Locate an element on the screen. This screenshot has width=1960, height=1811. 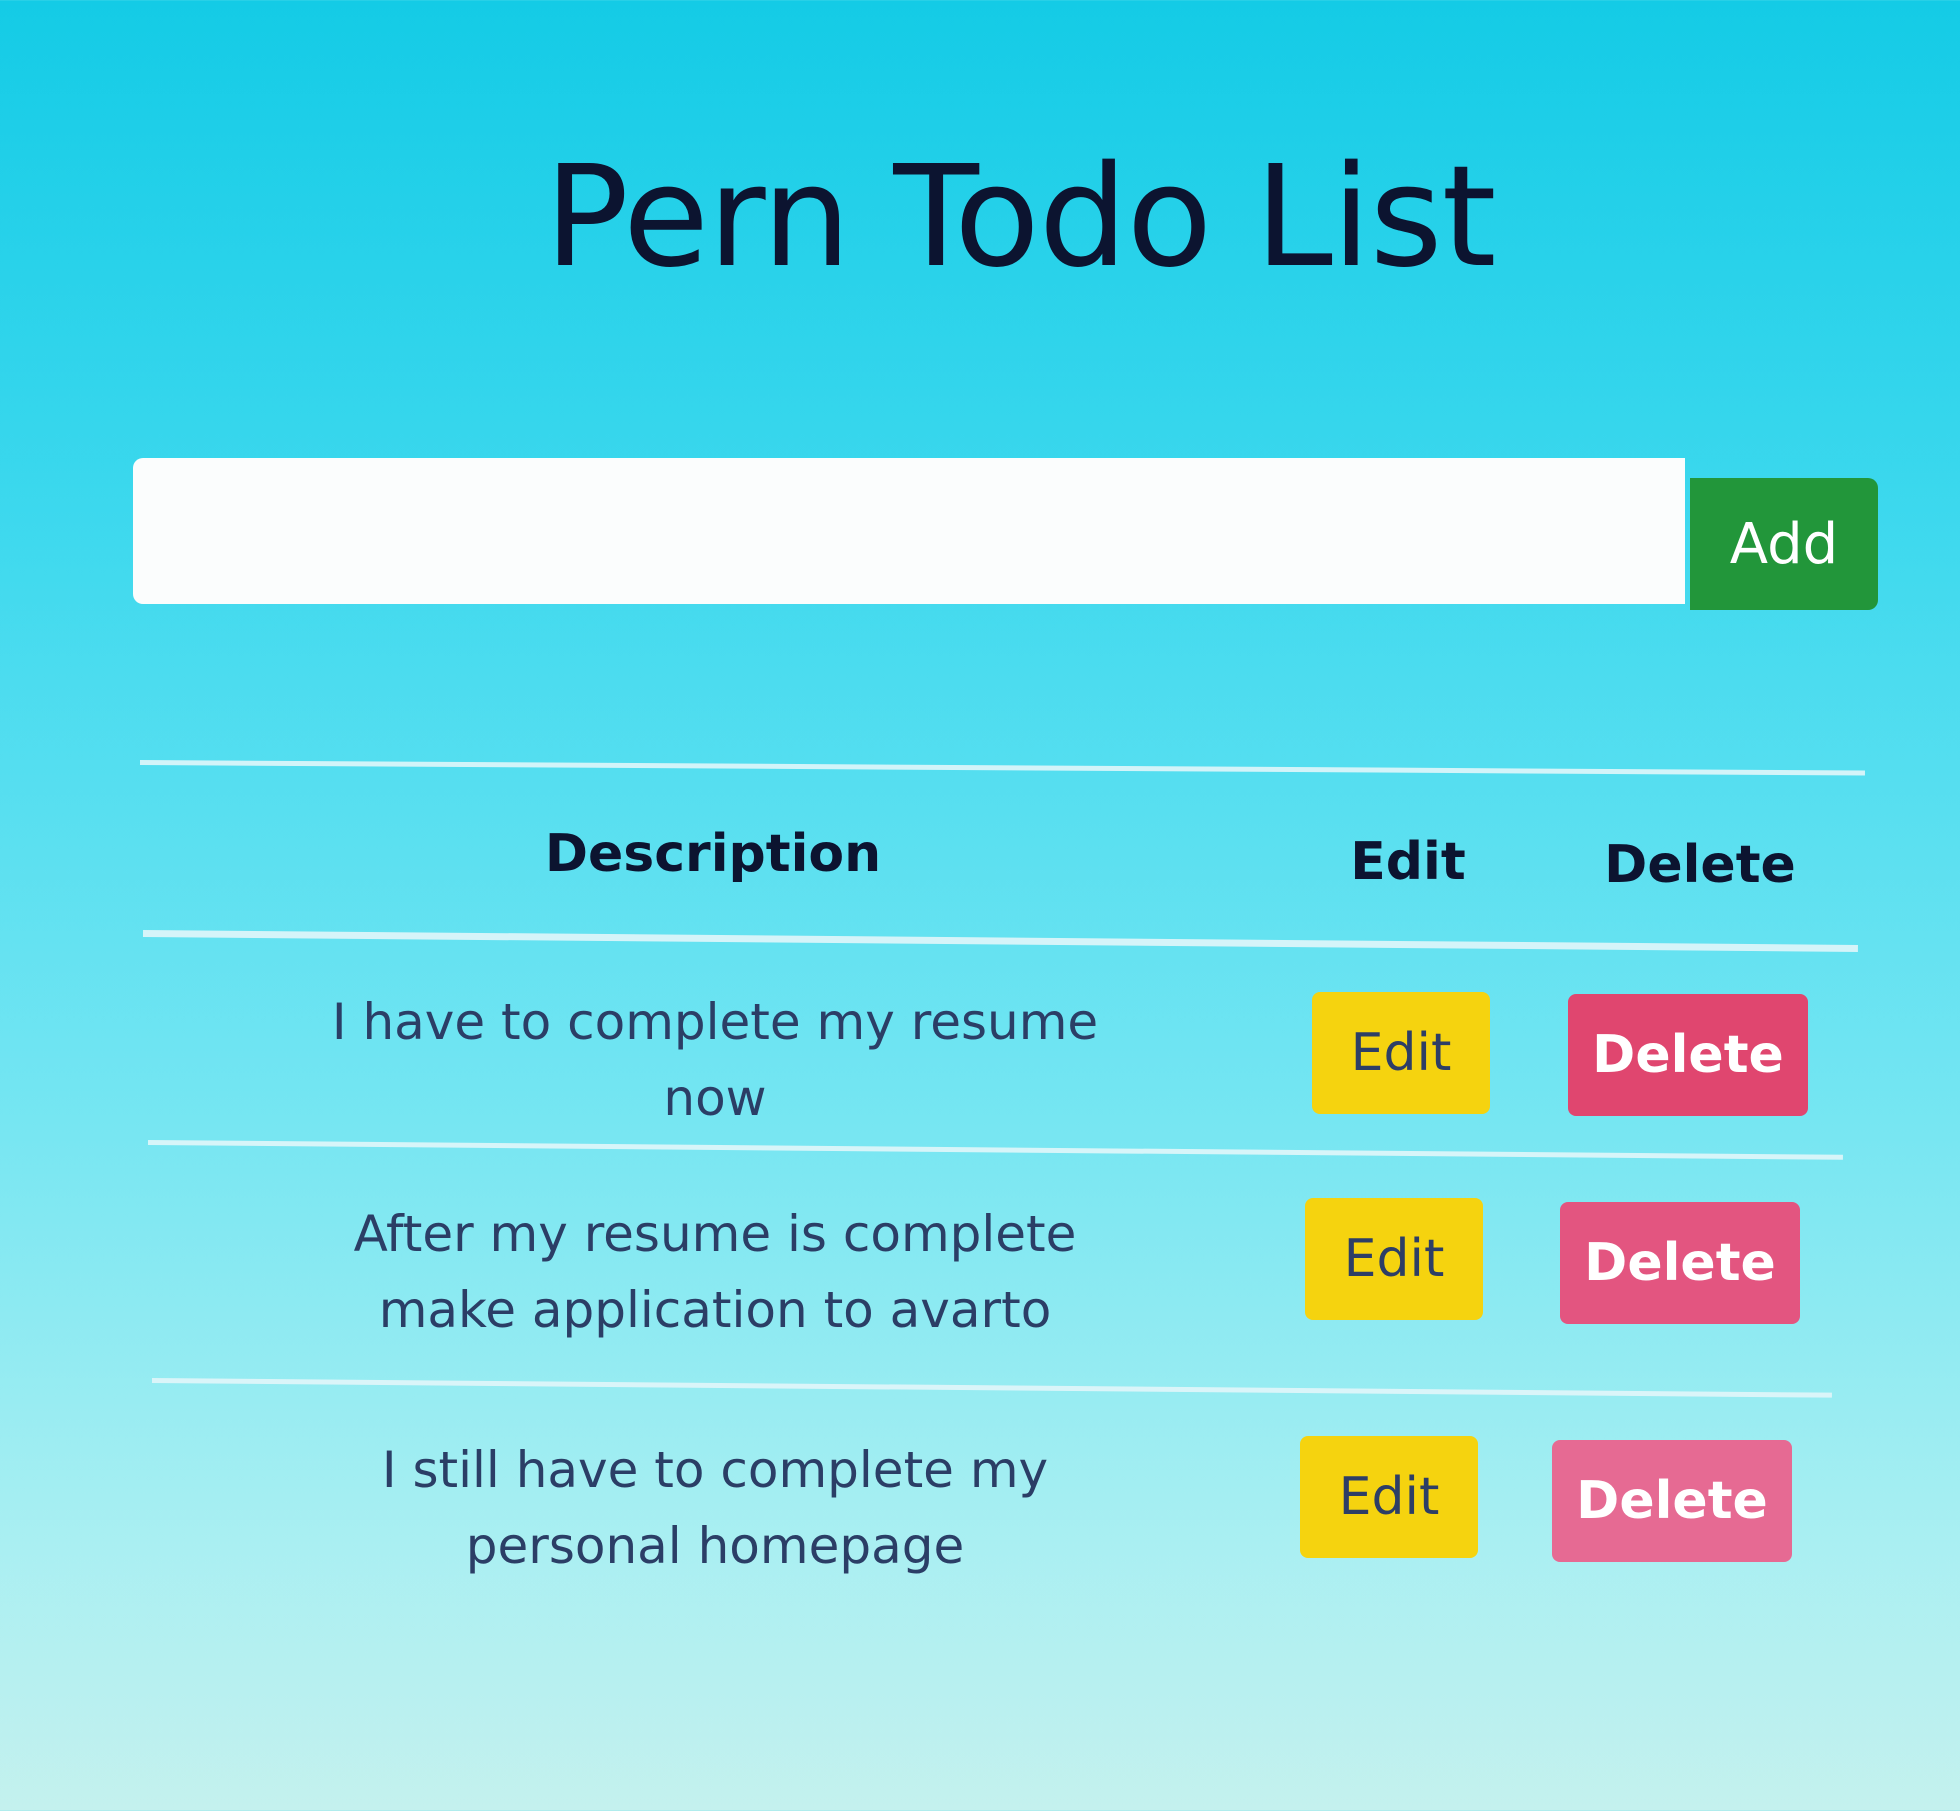
header-delete: Delete is located at coordinates (1700, 865).